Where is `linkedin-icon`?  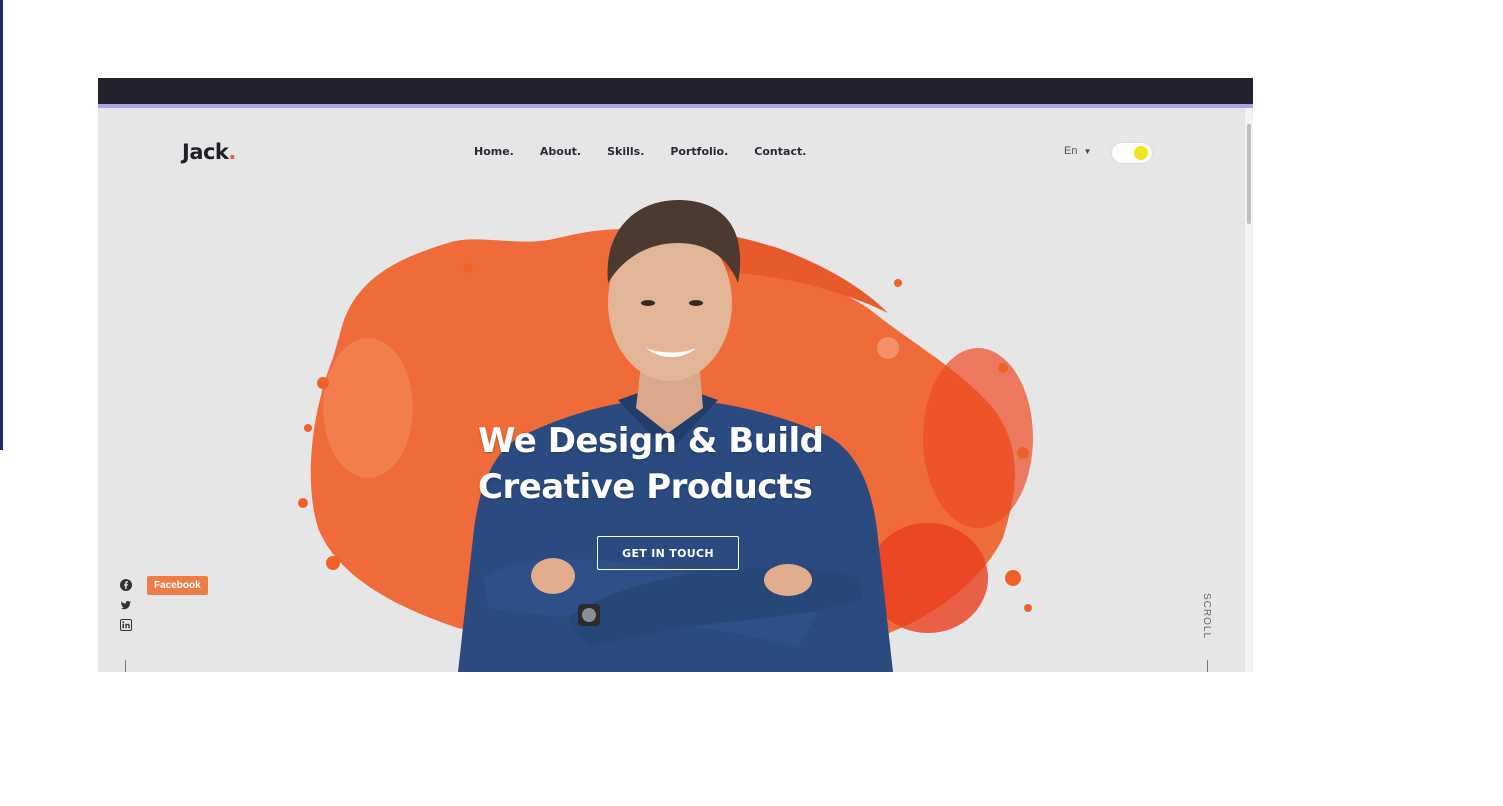
linkedin-icon is located at coordinates (126, 625).